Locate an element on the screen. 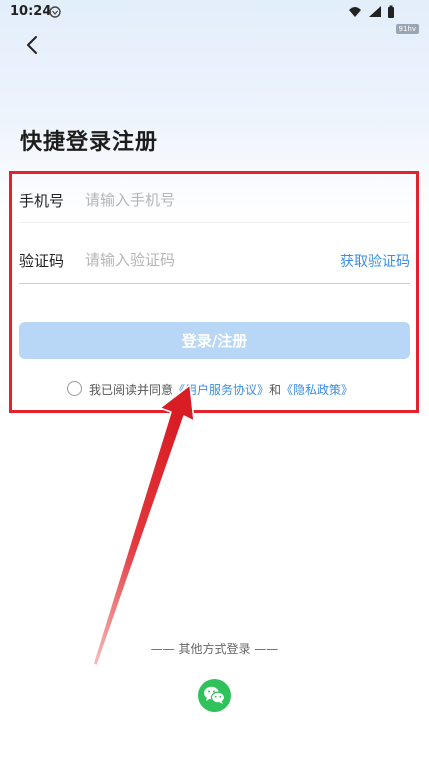 The image size is (429, 763). wechat-icon is located at coordinates (215, 695).